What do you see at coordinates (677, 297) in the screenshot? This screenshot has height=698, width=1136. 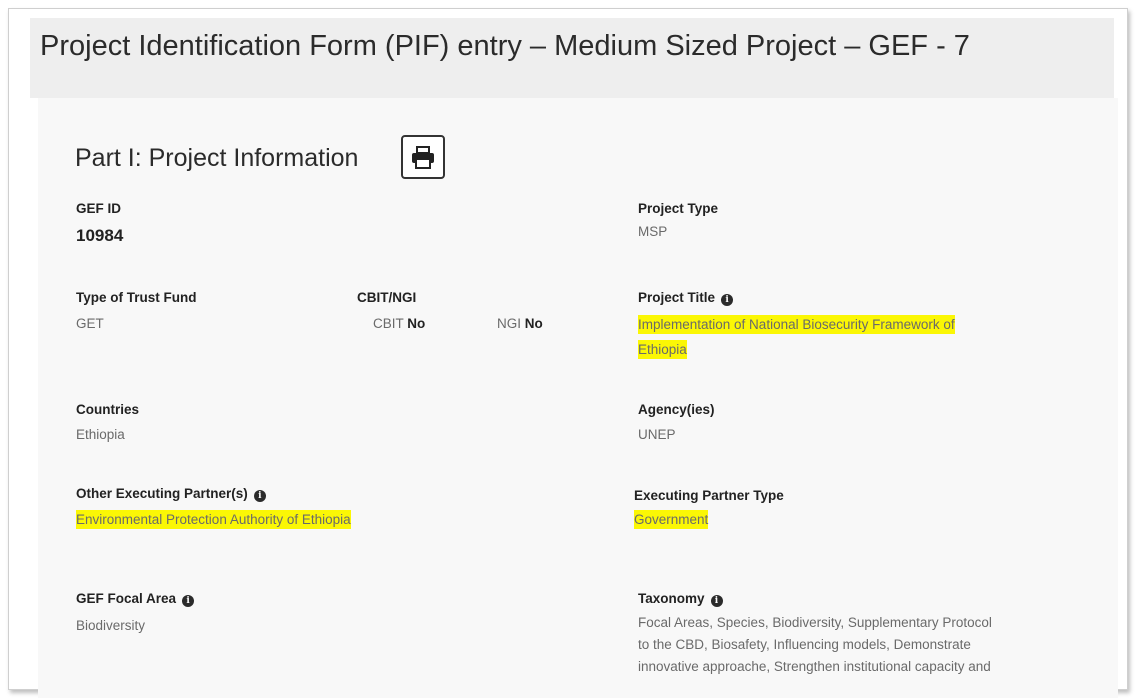 I see `project-title-label-text: Project Title` at bounding box center [677, 297].